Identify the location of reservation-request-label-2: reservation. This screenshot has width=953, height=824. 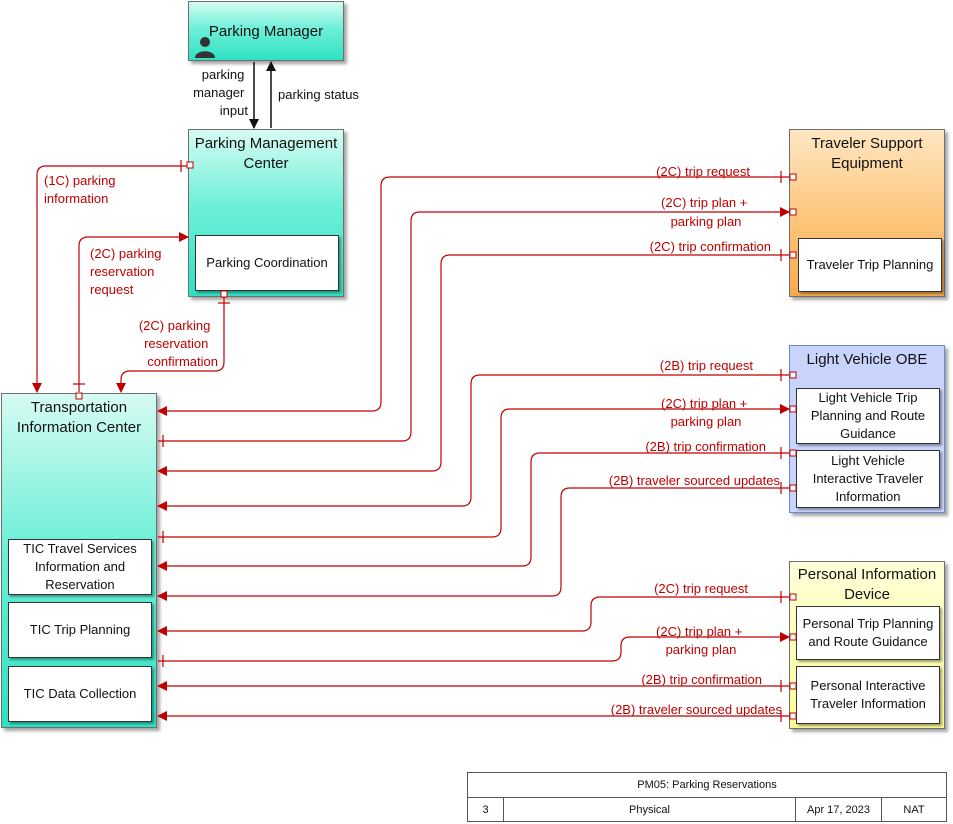
(122, 271).